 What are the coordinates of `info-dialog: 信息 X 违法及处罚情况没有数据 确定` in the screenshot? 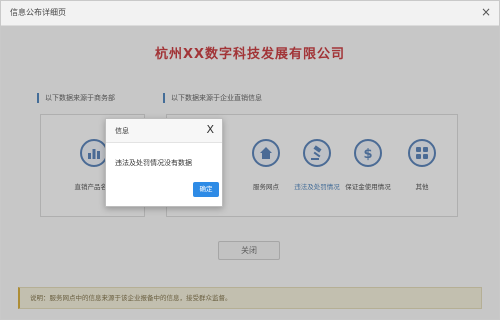 It's located at (164, 162).